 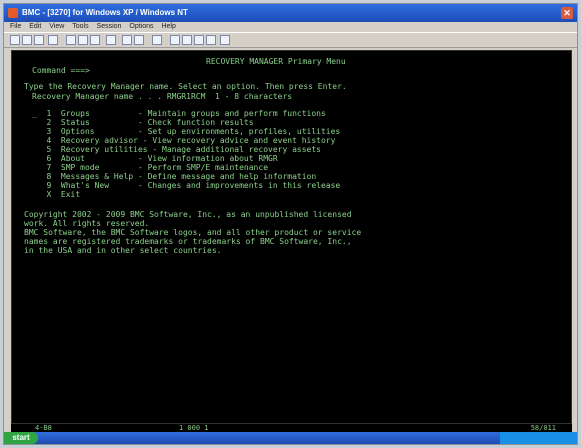 I want to click on terminal-status-bar: 4-B8 1 000 1 58/011, so click(x=291, y=428).